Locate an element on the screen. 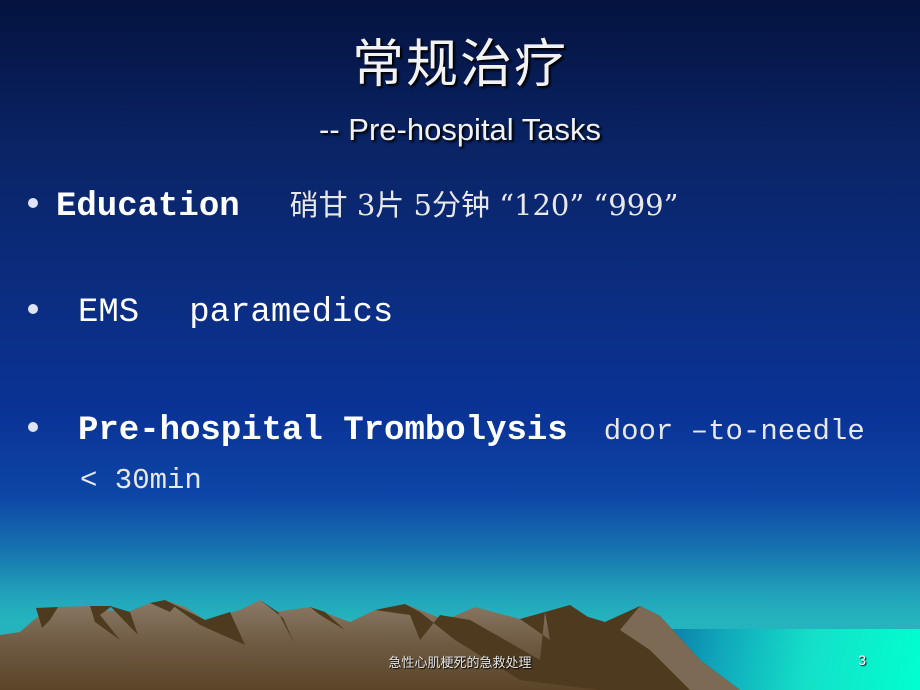 The width and height of the screenshot is (920, 690). mountain-landscape is located at coordinates (370, 645).